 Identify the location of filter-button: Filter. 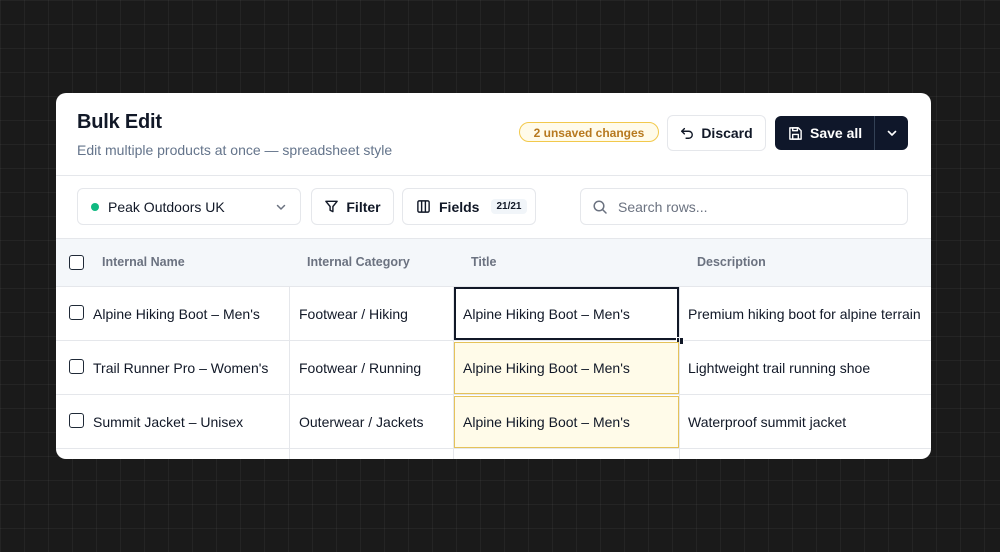
(352, 206).